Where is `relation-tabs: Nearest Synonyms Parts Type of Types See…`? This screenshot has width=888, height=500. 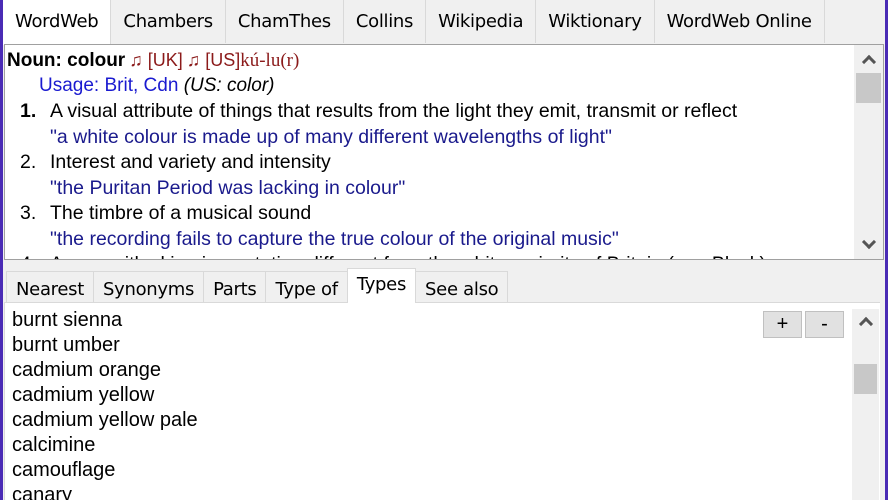 relation-tabs: Nearest Synonyms Parts Type of Types See… is located at coordinates (257, 285).